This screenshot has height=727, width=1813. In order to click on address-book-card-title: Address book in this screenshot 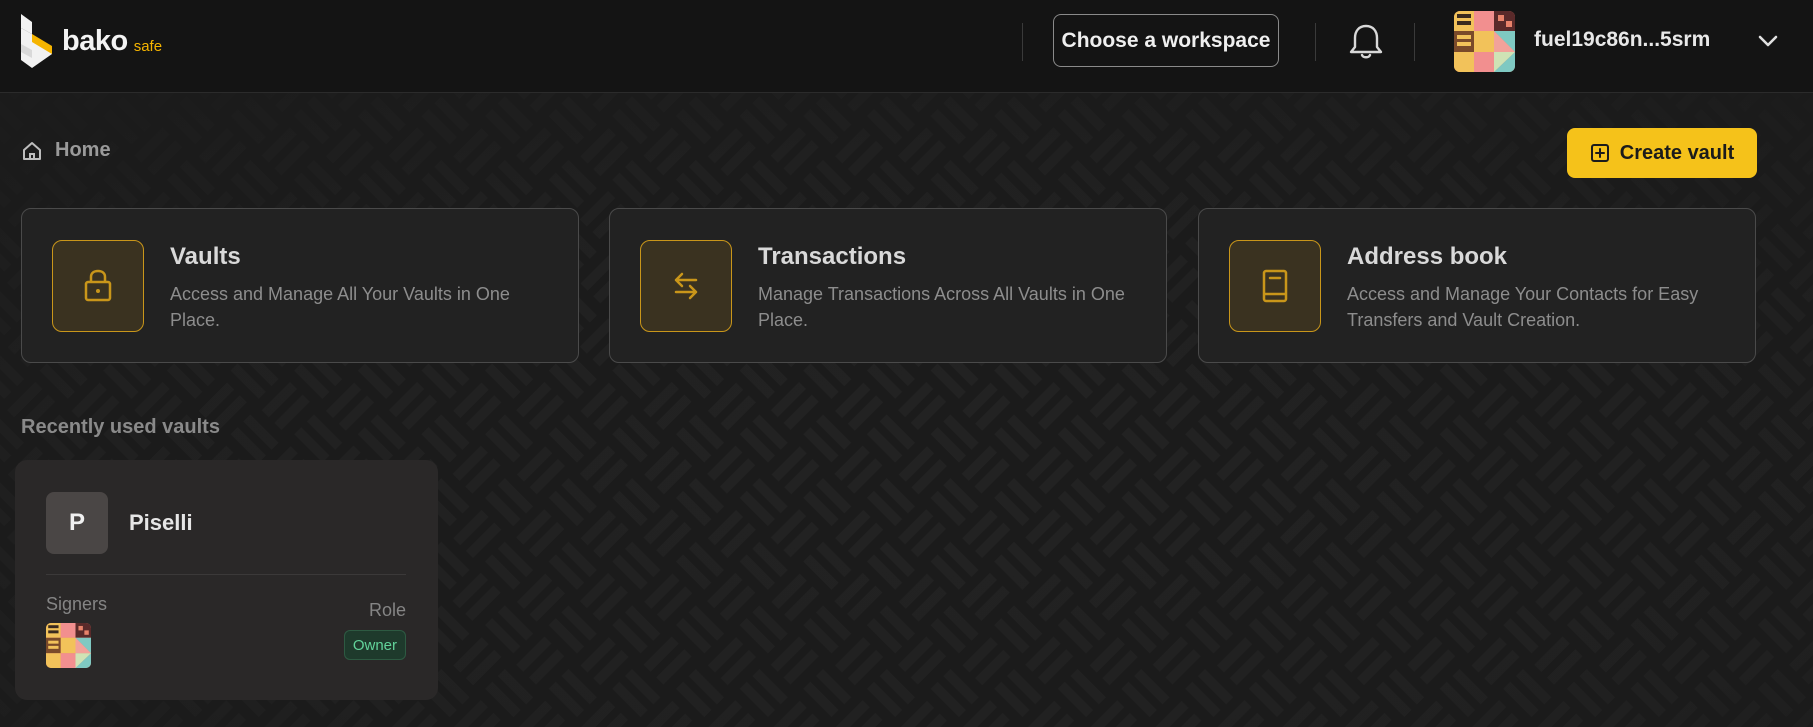, I will do `click(1427, 256)`.